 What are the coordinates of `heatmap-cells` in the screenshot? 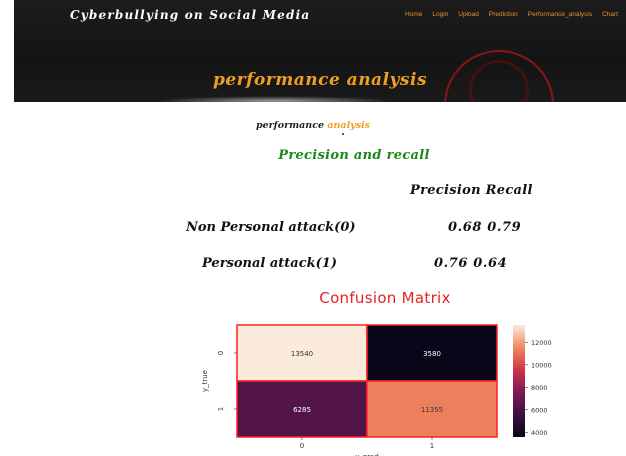 It's located at (367, 381).